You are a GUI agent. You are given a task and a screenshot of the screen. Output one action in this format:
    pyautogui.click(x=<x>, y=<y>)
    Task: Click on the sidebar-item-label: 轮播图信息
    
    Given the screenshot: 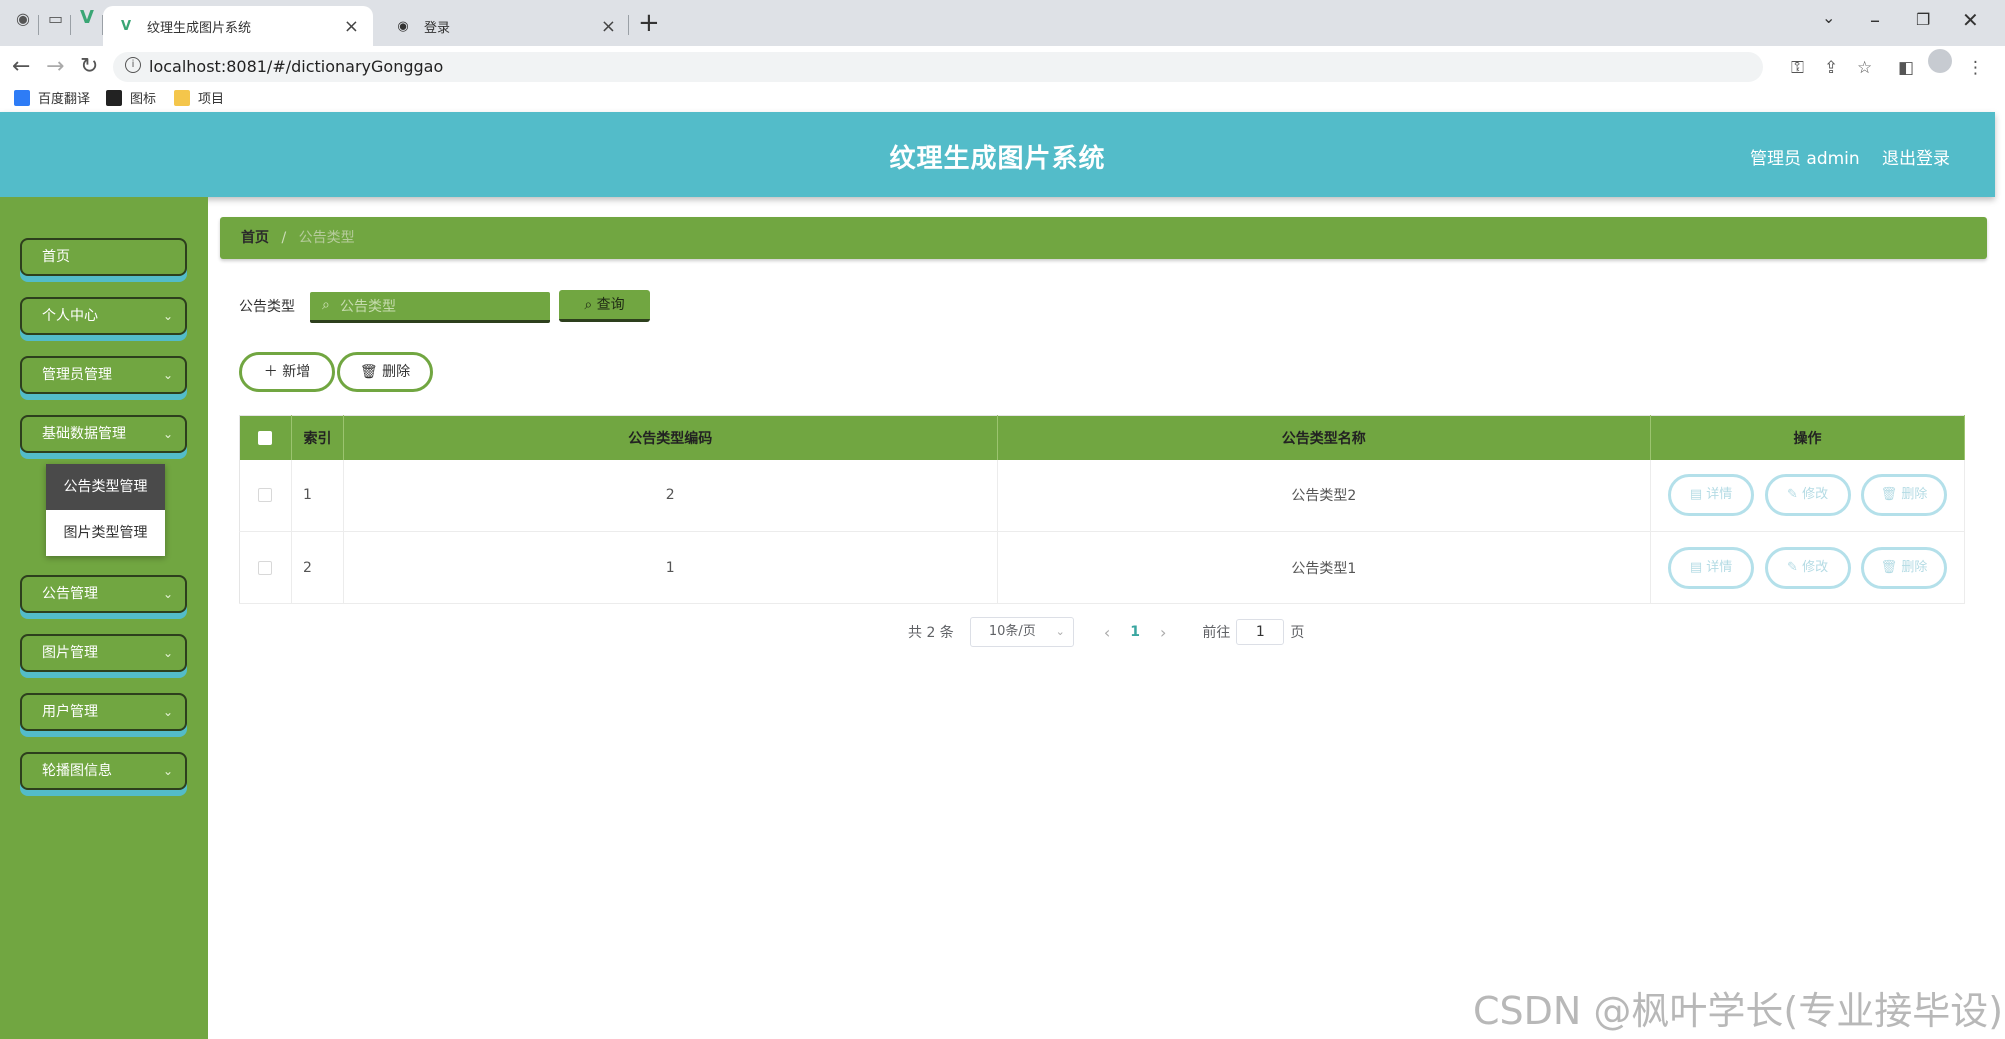 What is the action you would take?
    pyautogui.click(x=77, y=771)
    